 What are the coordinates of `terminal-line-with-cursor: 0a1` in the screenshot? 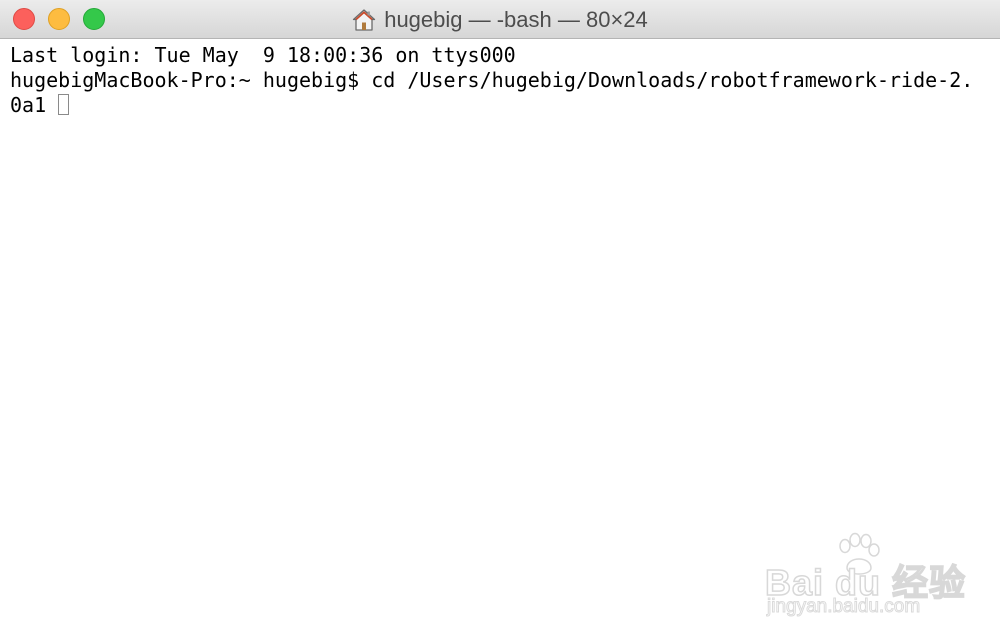 It's located at (502, 105).